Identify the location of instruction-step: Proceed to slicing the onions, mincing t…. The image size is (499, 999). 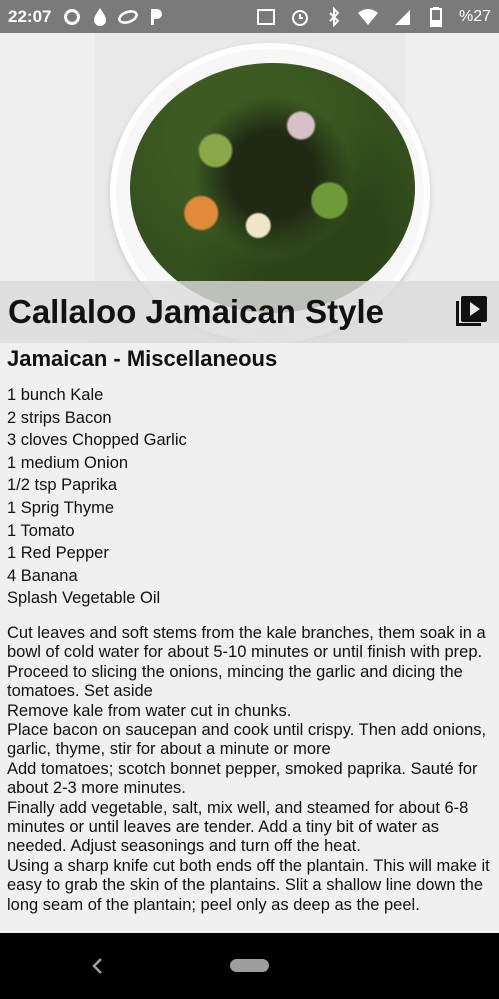
(235, 681).